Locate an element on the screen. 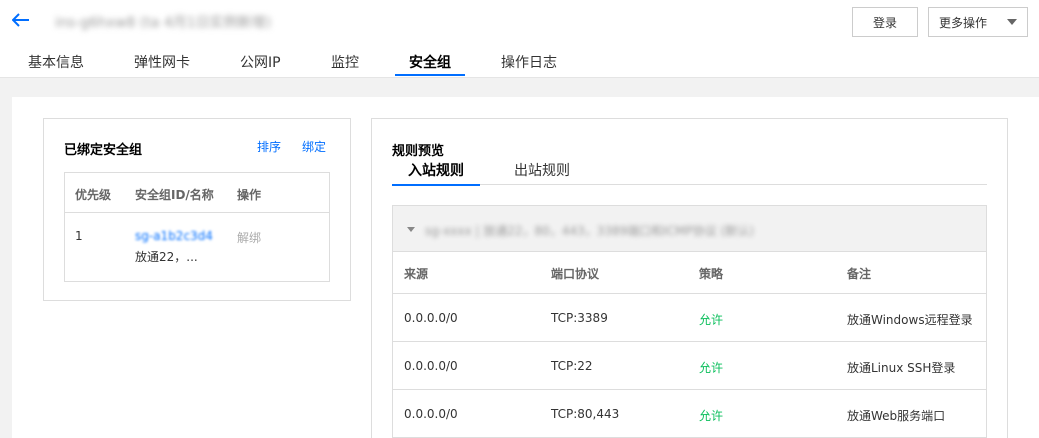 The image size is (1039, 438). col-source: 来源 is located at coordinates (416, 274).